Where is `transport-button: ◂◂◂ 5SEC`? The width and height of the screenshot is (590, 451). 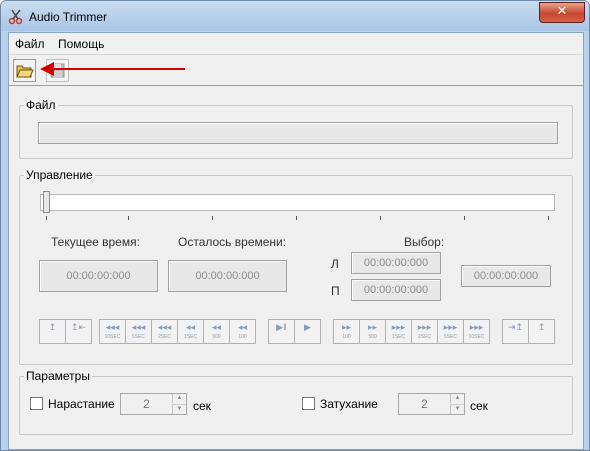
transport-button: ◂◂◂ 5SEC is located at coordinates (138, 331).